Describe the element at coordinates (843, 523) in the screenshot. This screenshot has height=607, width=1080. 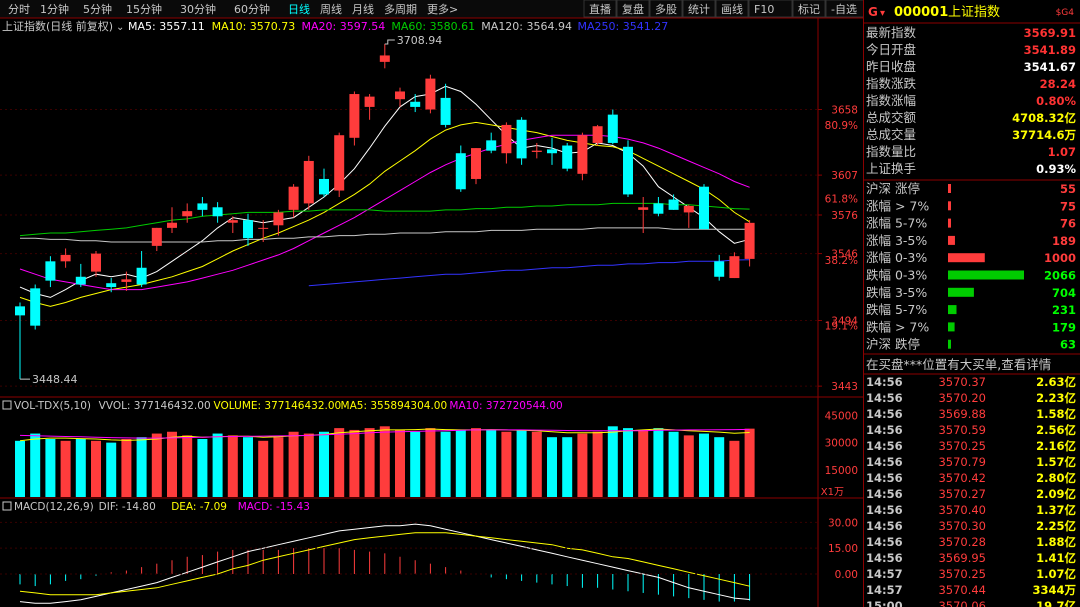
I see `macd-tick-label: 30.00` at that location.